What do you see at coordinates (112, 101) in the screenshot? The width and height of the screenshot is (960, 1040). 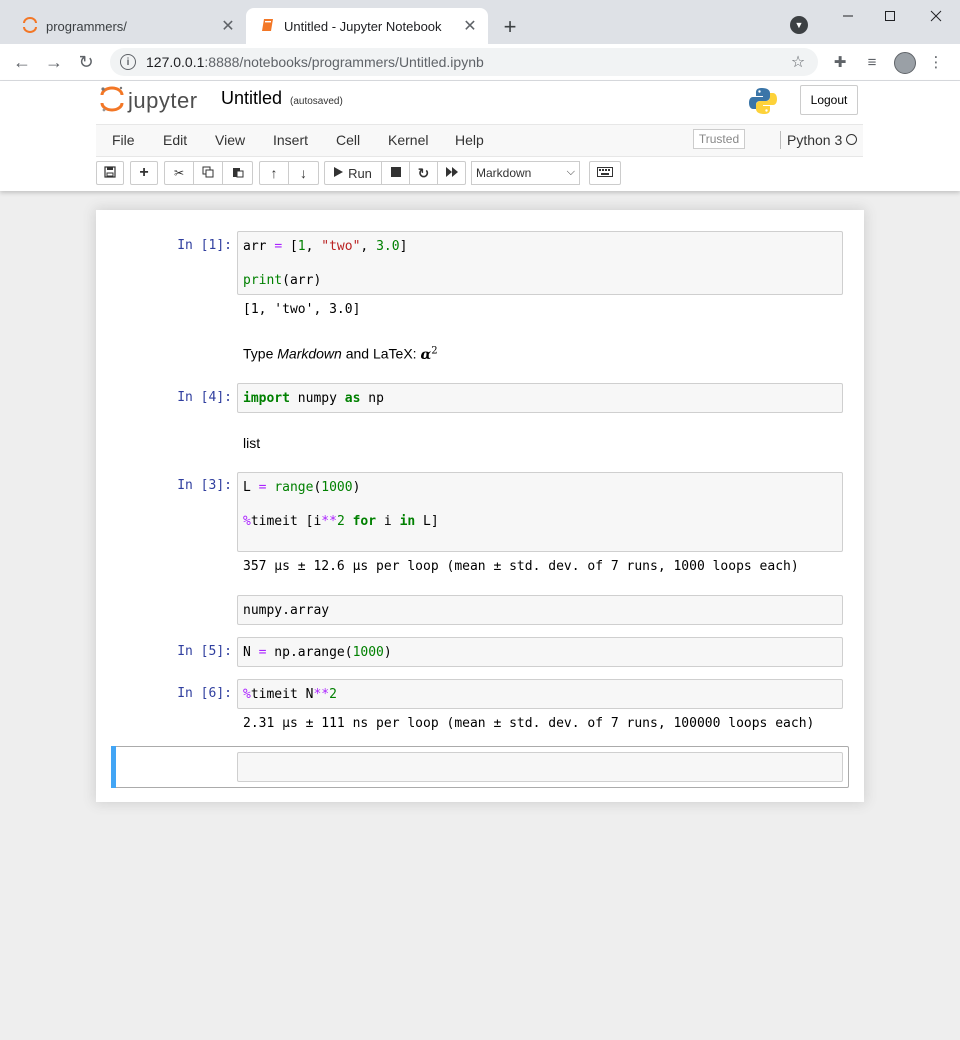 I see `jupyter-logo-icon` at bounding box center [112, 101].